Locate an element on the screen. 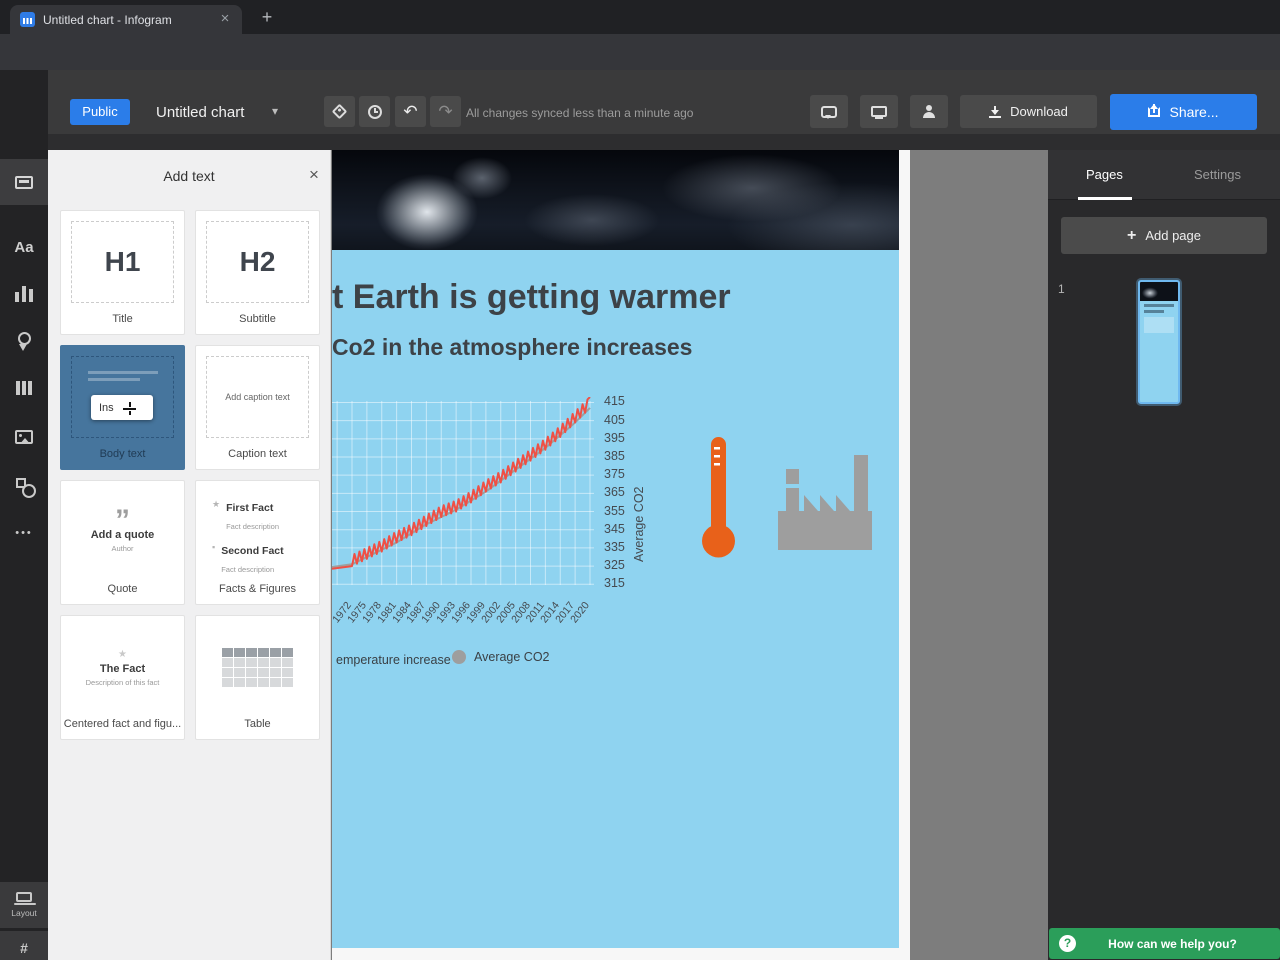  card-label: Caption text is located at coordinates (257, 454).